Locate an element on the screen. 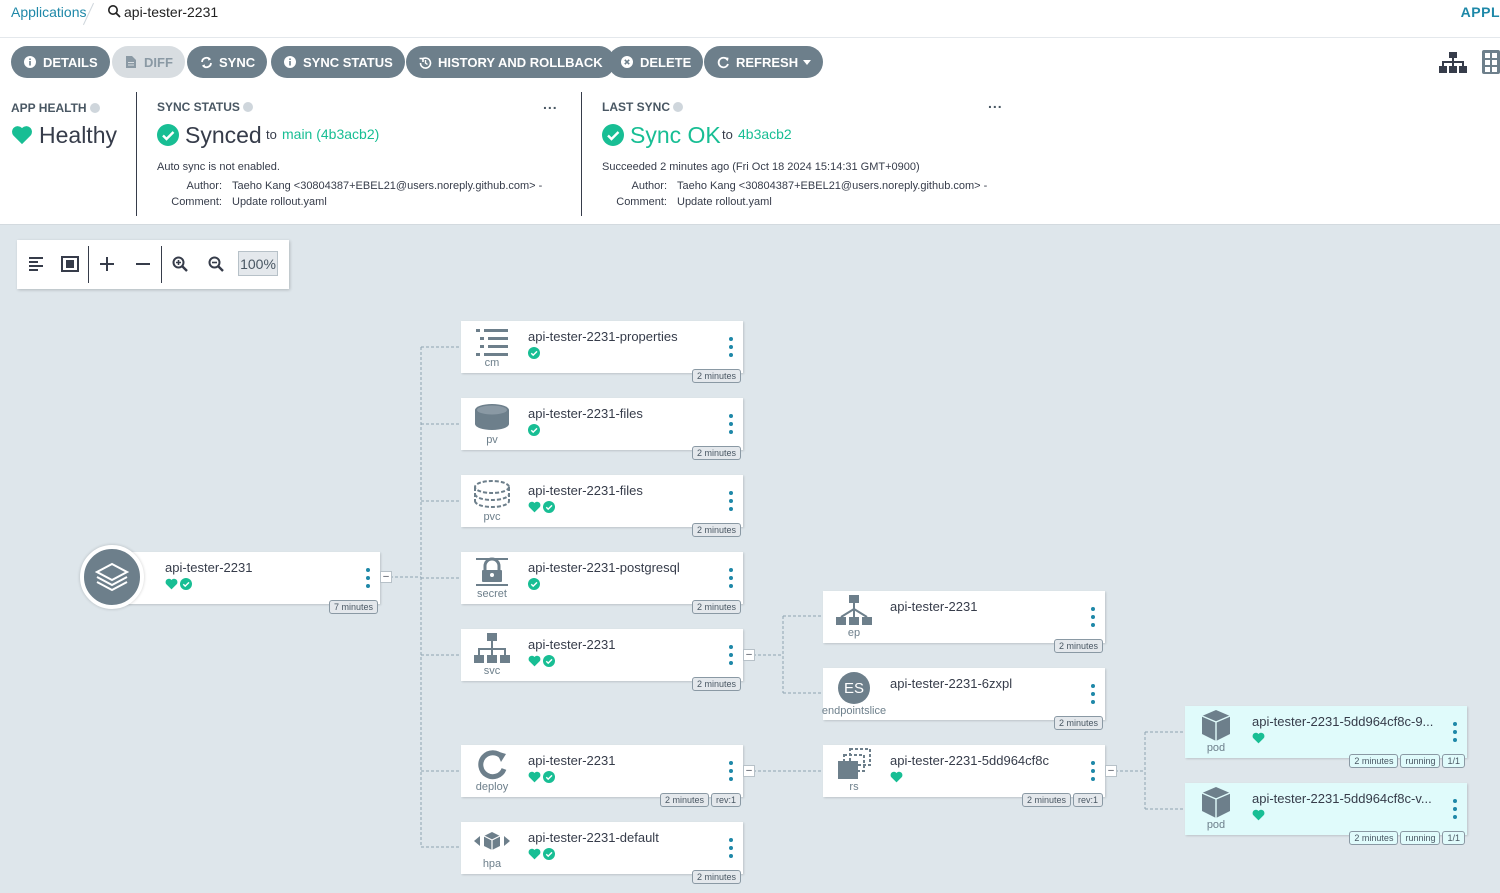 Image resolution: width=1500 pixels, height=893 pixels. node-kind: rs is located at coordinates (854, 787).